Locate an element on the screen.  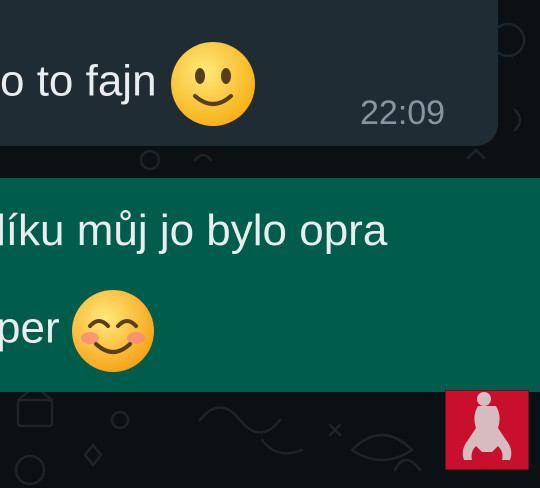
sticker-badge is located at coordinates (487, 430).